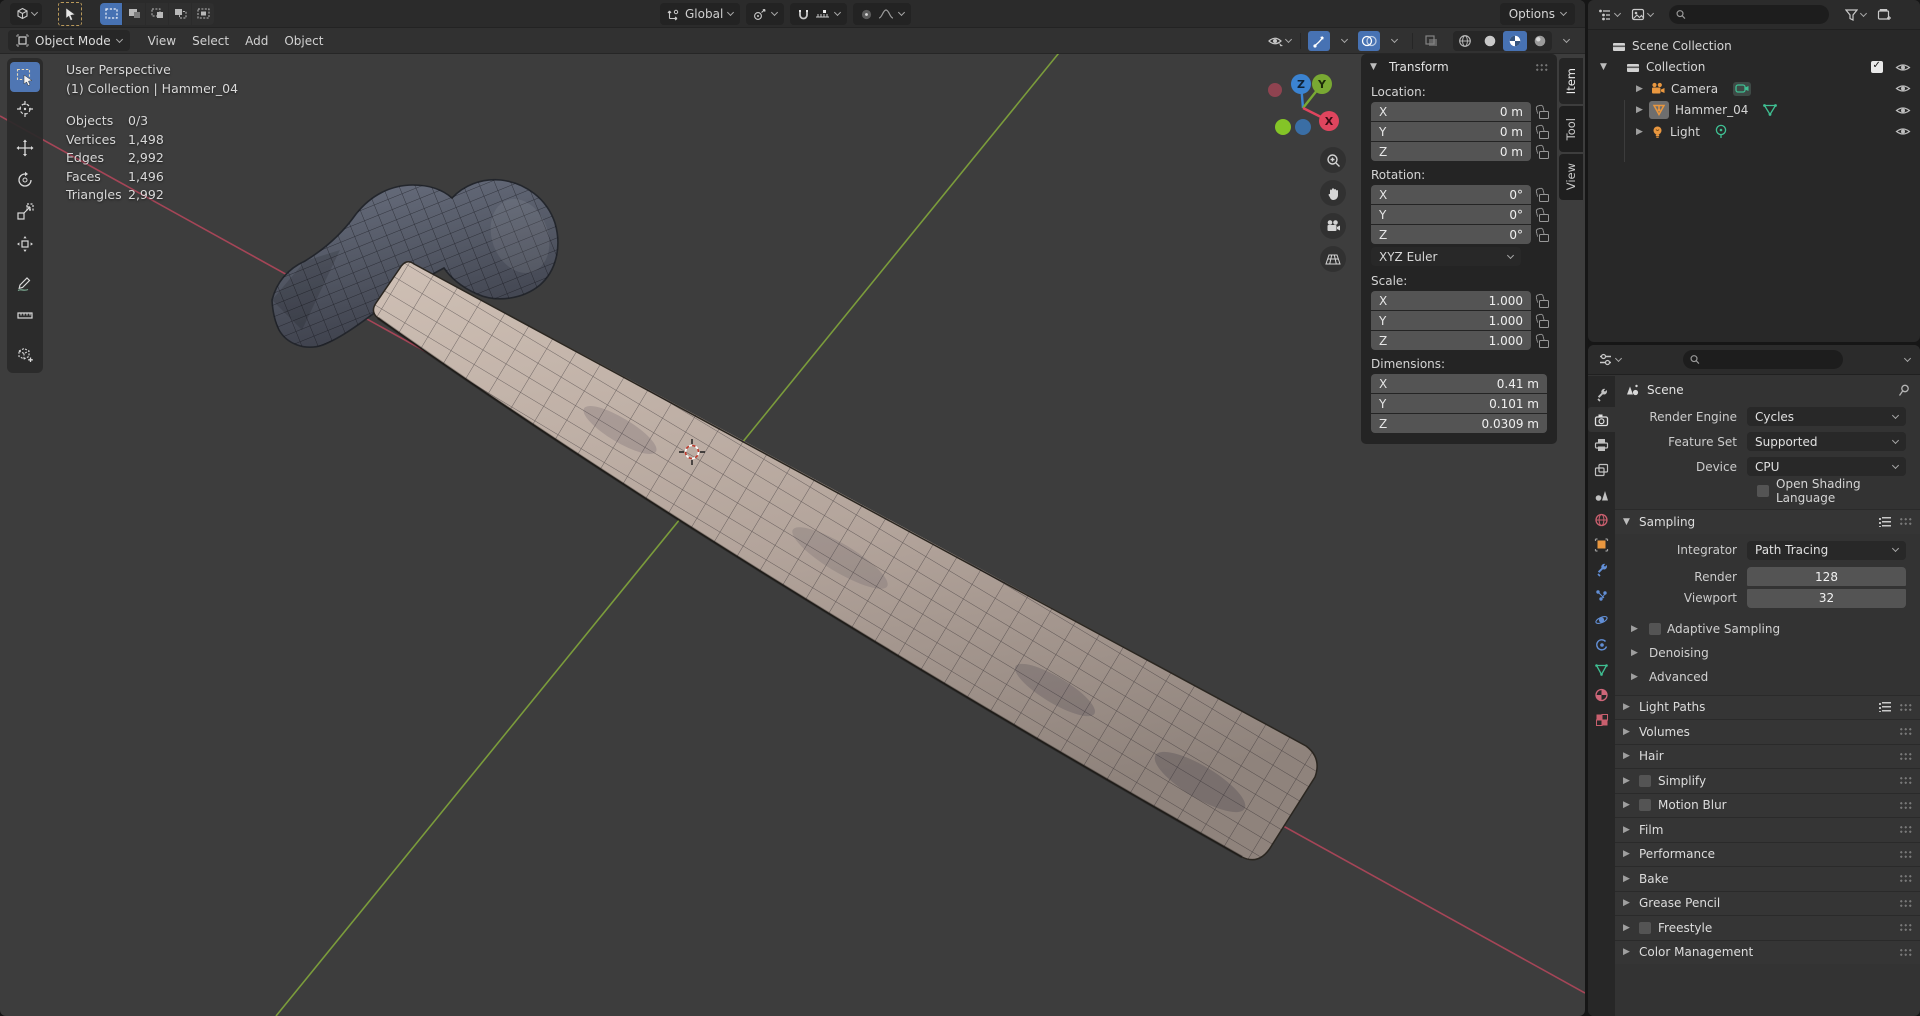  What do you see at coordinates (1571, 129) in the screenshot?
I see `tab-tool: Tool` at bounding box center [1571, 129].